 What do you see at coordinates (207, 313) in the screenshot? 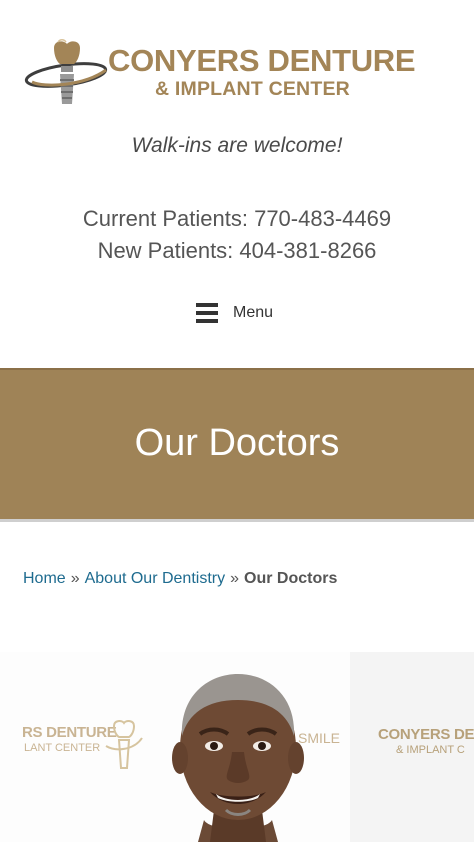
I see `hamburger-icon` at bounding box center [207, 313].